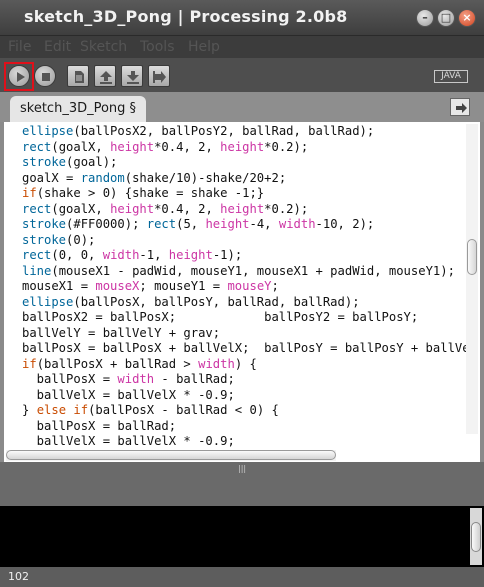  Describe the element at coordinates (425, 18) in the screenshot. I see `minimize-button: –` at that location.